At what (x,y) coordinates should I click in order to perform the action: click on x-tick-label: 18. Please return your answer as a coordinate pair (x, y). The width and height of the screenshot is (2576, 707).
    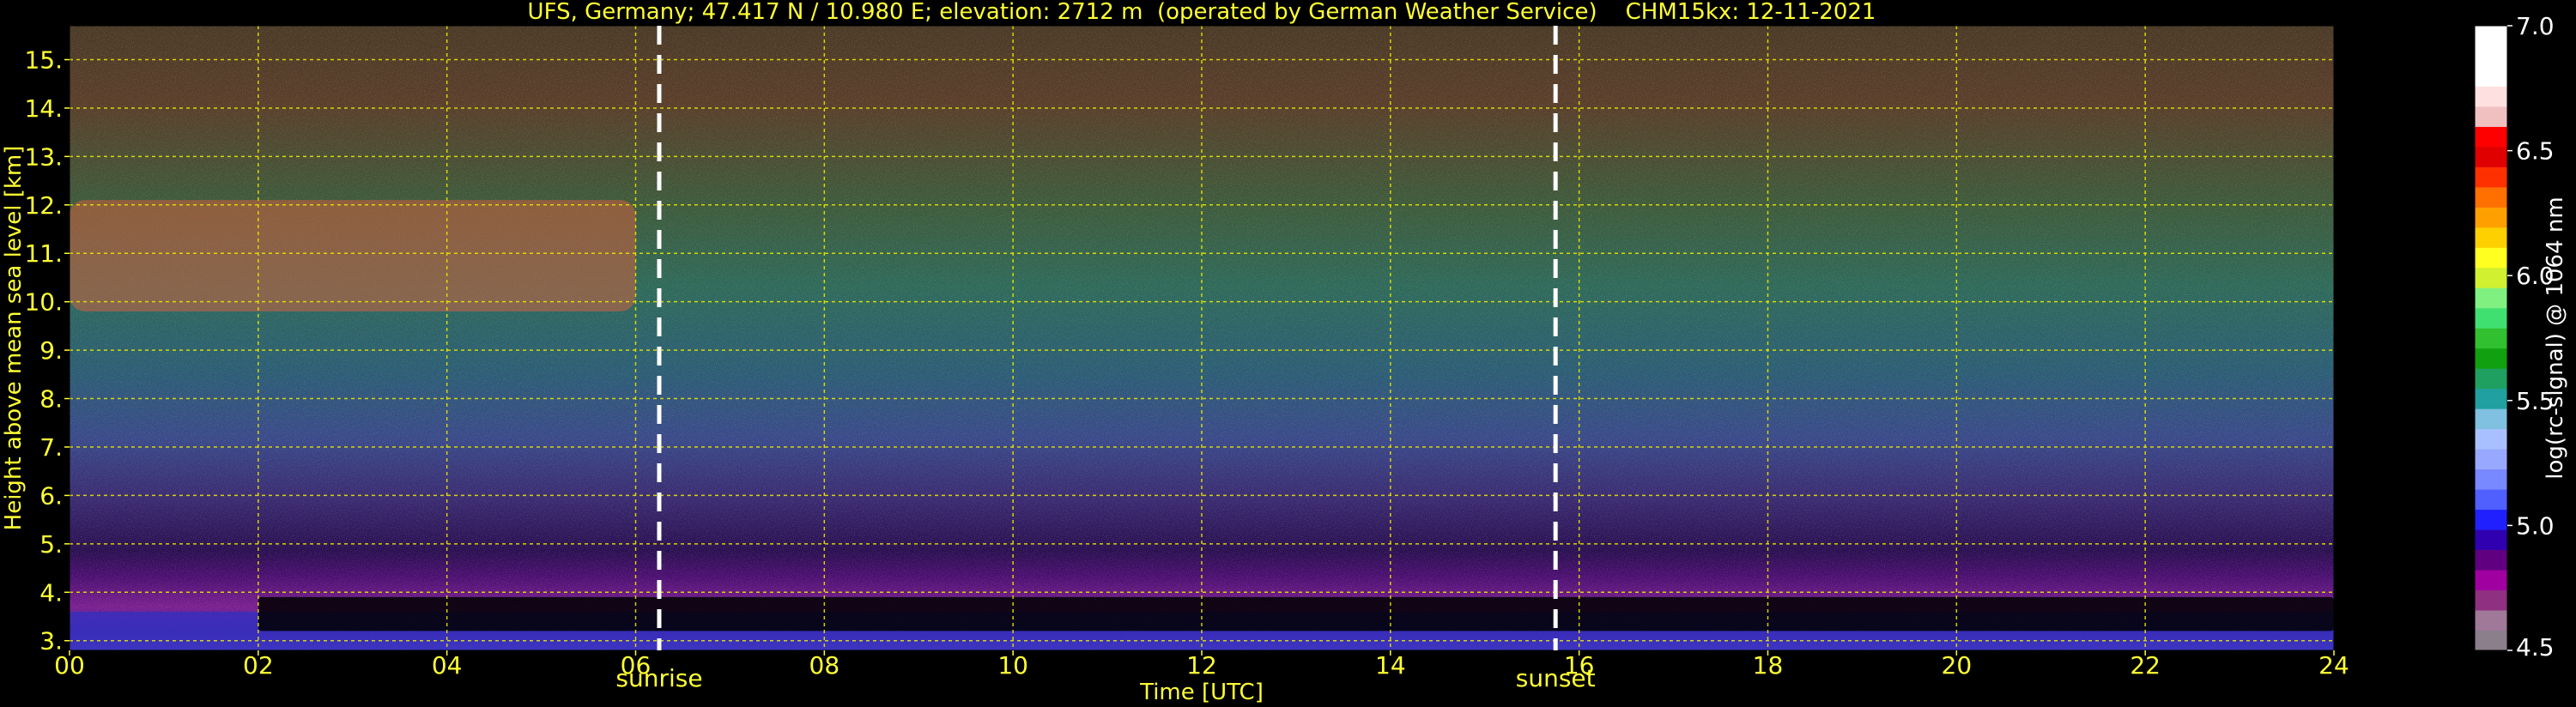
    Looking at the image, I should click on (1768, 666).